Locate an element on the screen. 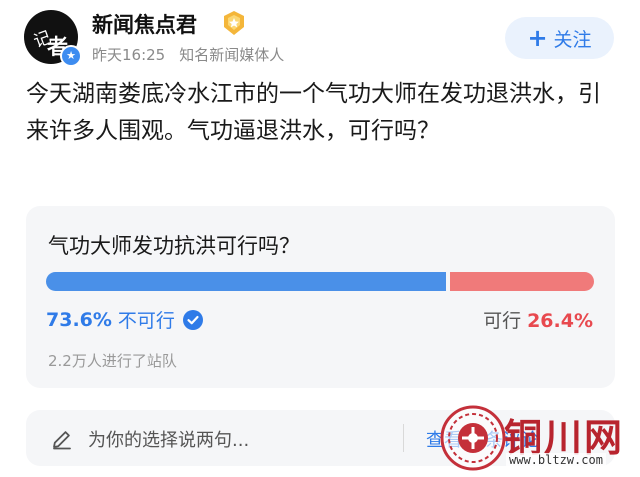 This screenshot has height=477, width=640. plus-icon: + is located at coordinates (537, 38).